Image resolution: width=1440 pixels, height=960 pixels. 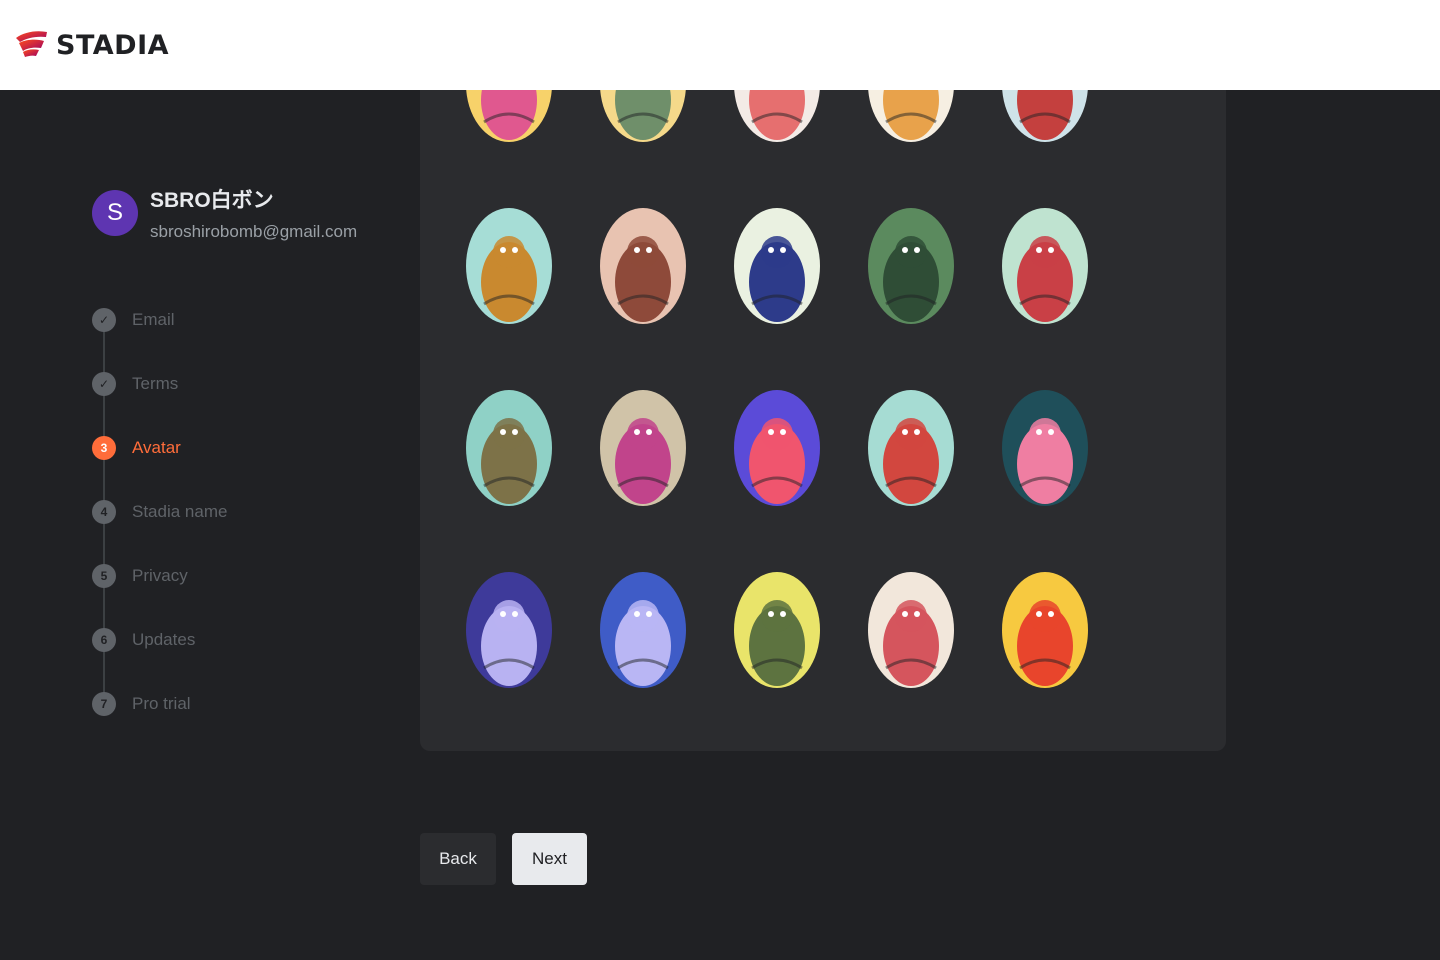 What do you see at coordinates (720, 45) in the screenshot?
I see `top-bar: STADIA` at bounding box center [720, 45].